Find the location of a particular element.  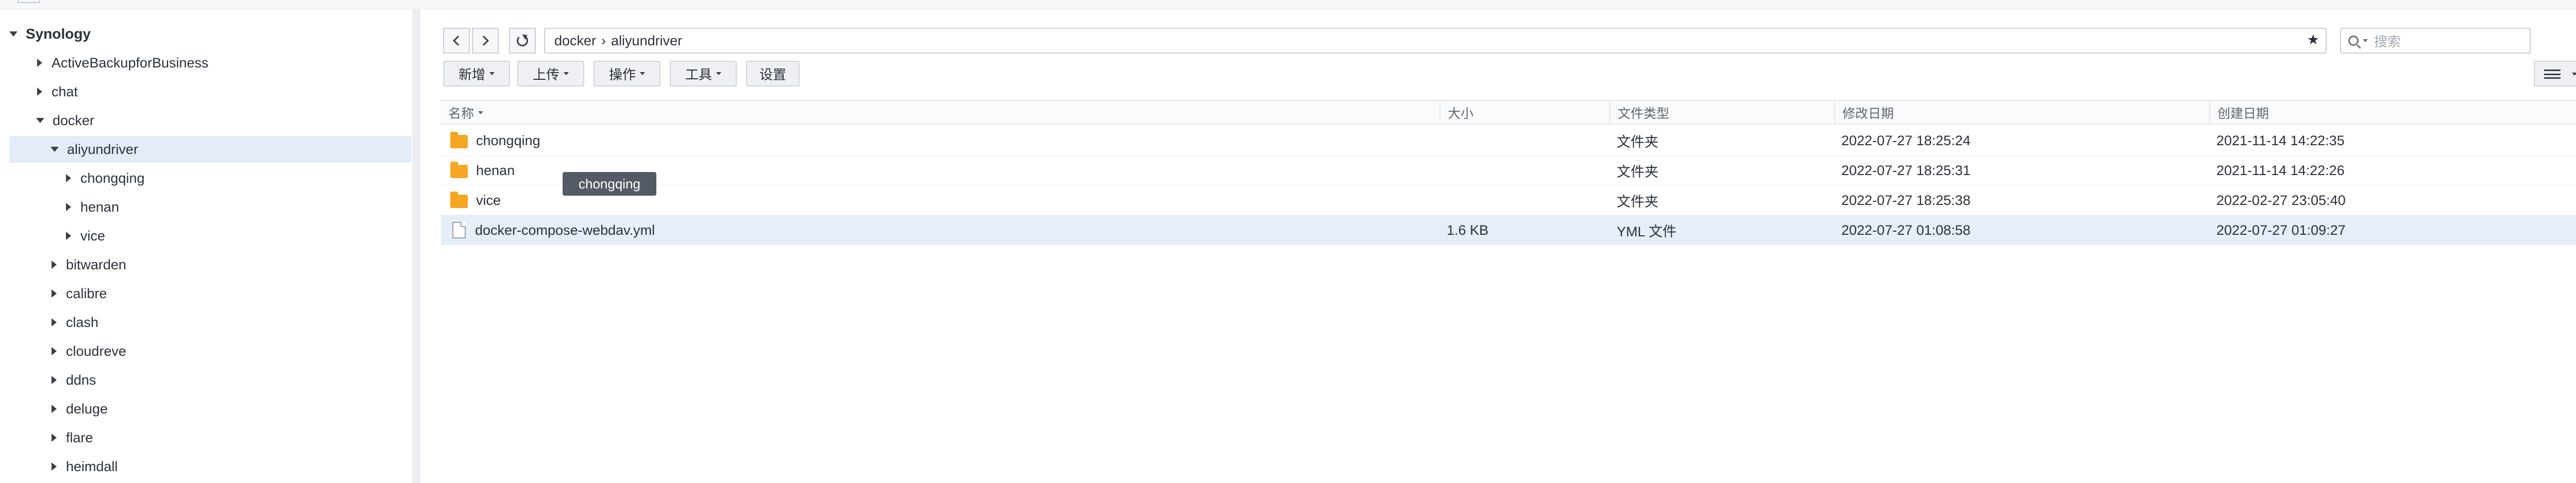

tree-item-label: ActiveBackupforBusiness is located at coordinates (130, 63).